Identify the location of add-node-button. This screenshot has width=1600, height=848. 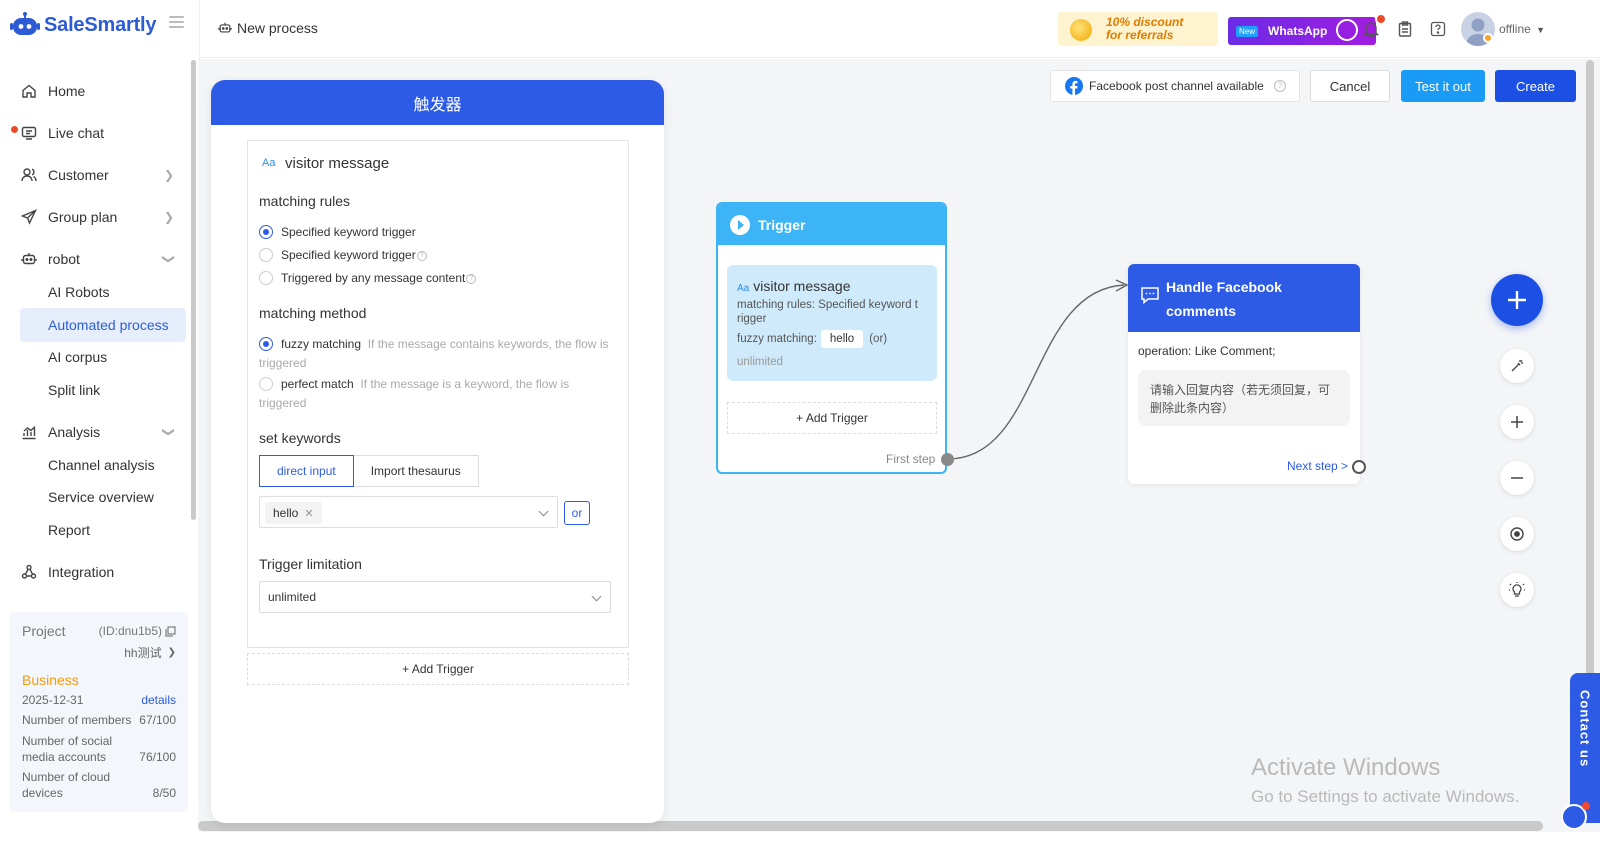
(1517, 300).